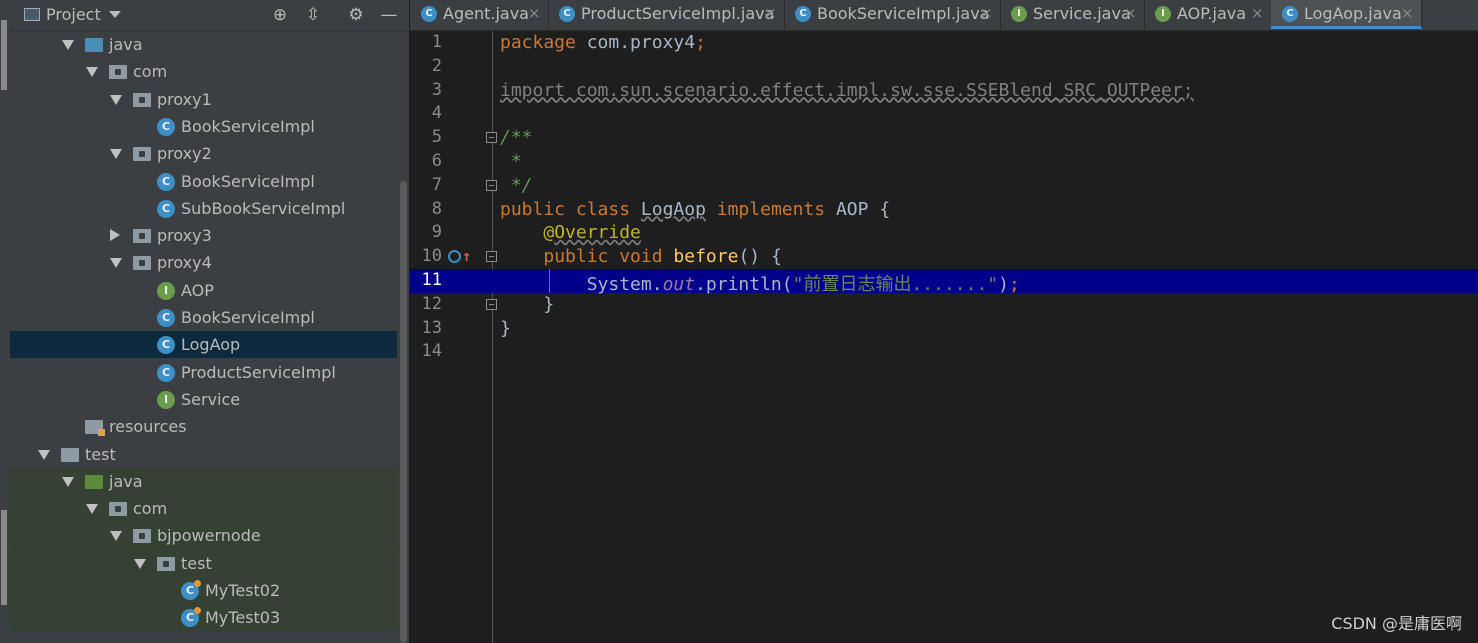  Describe the element at coordinates (944, 257) in the screenshot. I see `code-line: 10 ↑ public void before() {` at that location.